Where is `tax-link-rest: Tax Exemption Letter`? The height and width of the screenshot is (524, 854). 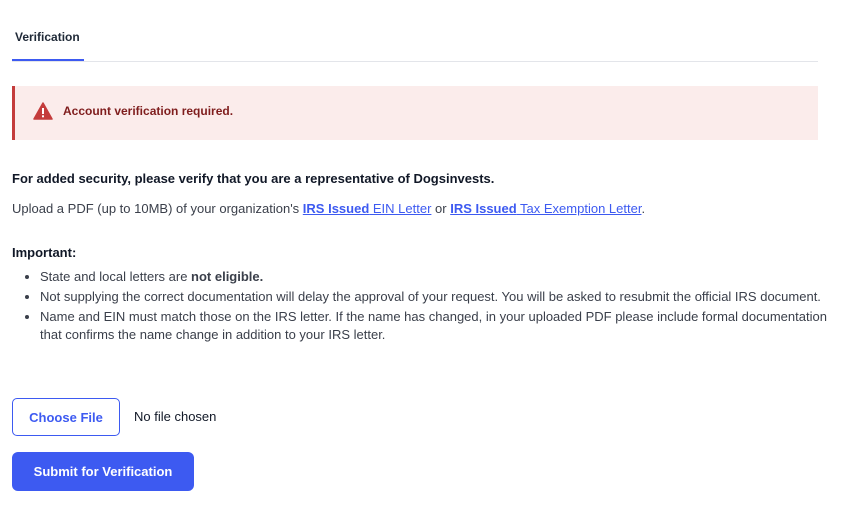
tax-link-rest: Tax Exemption Letter is located at coordinates (579, 208).